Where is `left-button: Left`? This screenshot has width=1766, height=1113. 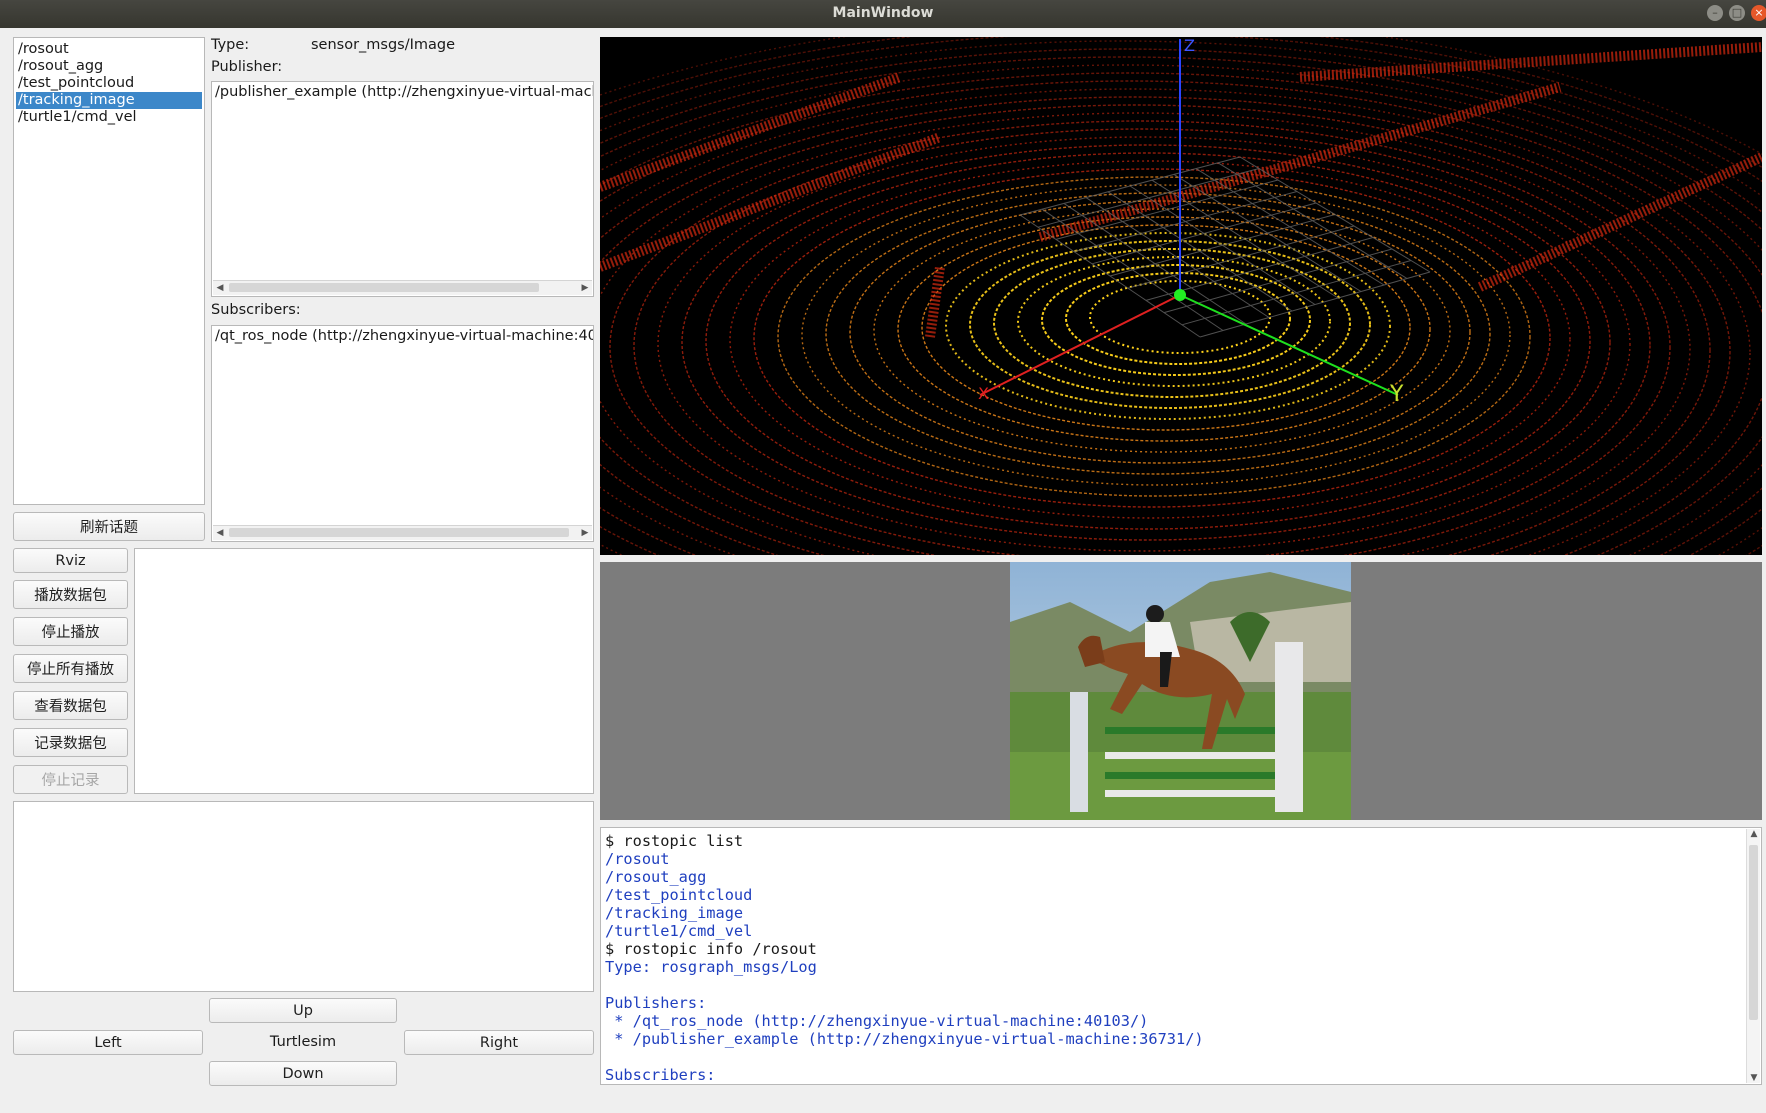
left-button: Left is located at coordinates (108, 1042).